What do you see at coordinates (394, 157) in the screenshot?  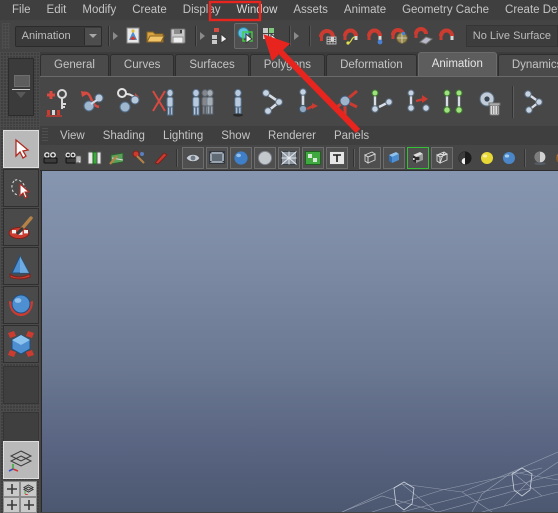 I see `shaded-display-button` at bounding box center [394, 157].